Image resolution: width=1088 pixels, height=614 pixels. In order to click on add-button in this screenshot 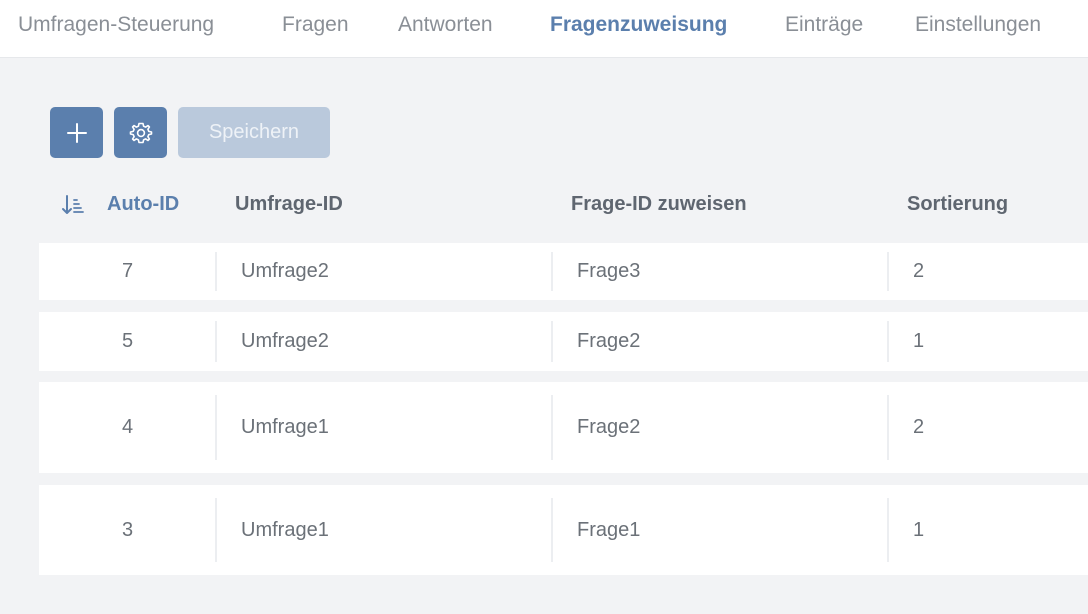, I will do `click(76, 132)`.